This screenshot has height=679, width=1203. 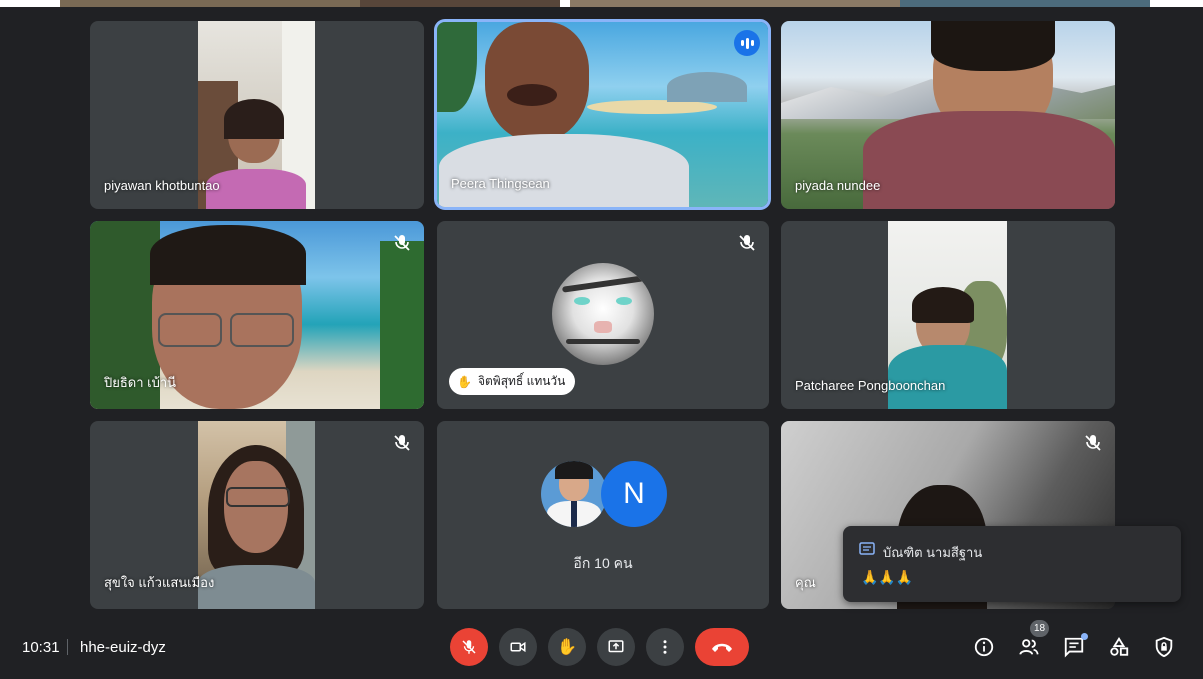 I want to click on participant-tile: piyada nundee, so click(x=948, y=115).